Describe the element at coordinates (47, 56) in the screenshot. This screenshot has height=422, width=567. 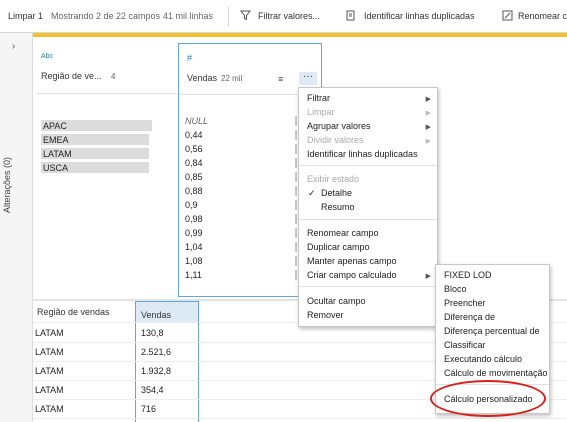
I see `string-type-icon: Abc` at that location.